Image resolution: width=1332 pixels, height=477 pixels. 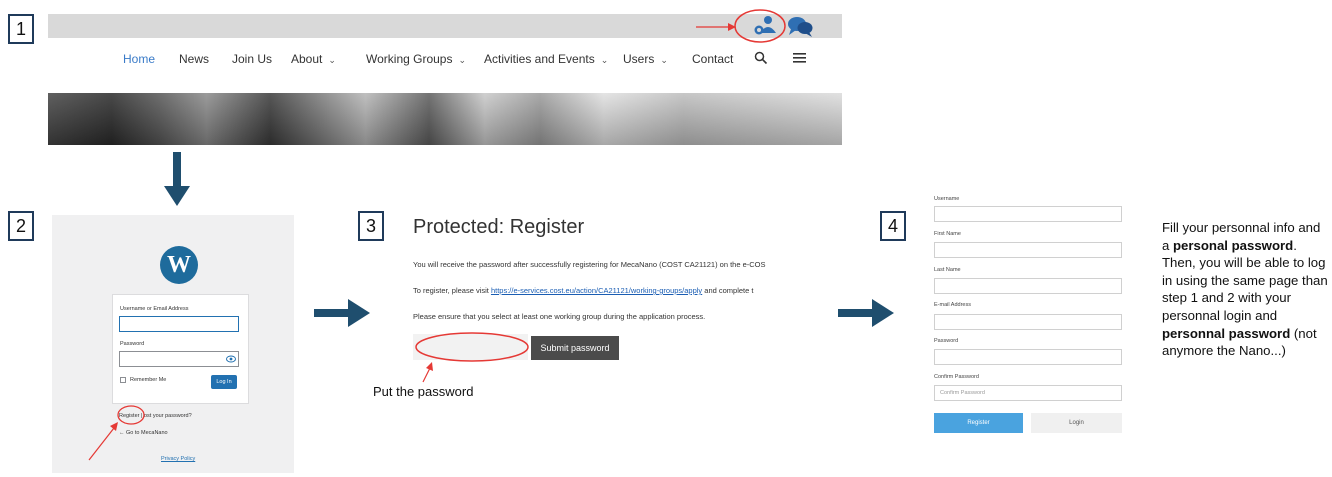 I want to click on privacy-policy-link: Privacy Policy, so click(x=178, y=459).